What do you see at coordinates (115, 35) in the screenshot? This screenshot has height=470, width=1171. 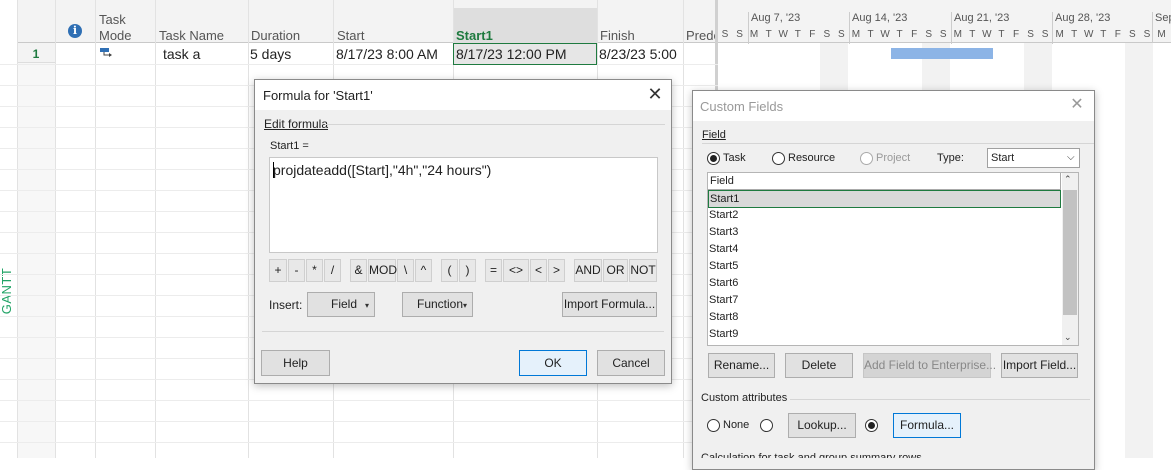 I see `col-task-mode-line2: Mode` at bounding box center [115, 35].